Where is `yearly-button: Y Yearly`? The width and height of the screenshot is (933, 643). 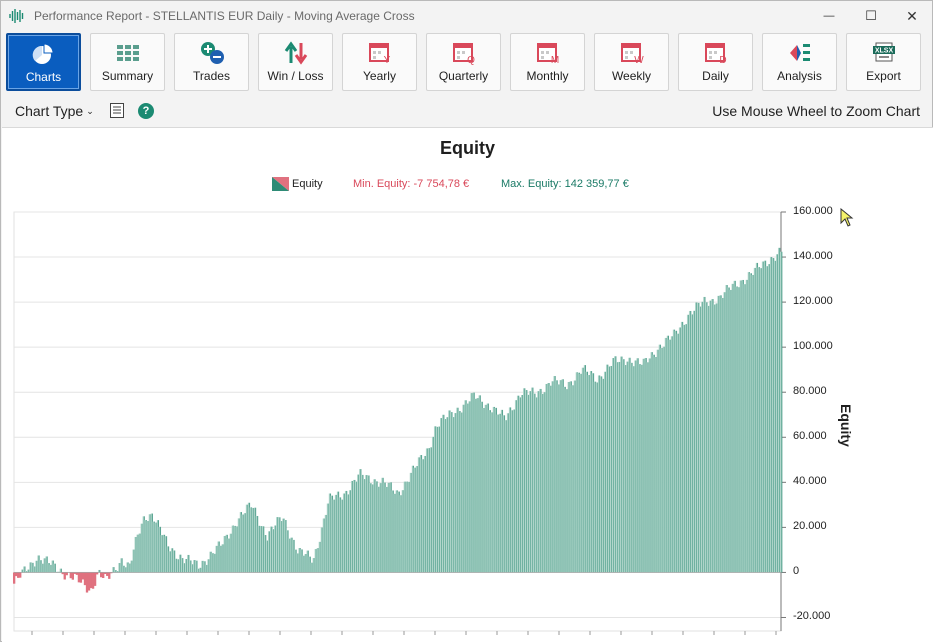
yearly-button: Y Yearly is located at coordinates (379, 62).